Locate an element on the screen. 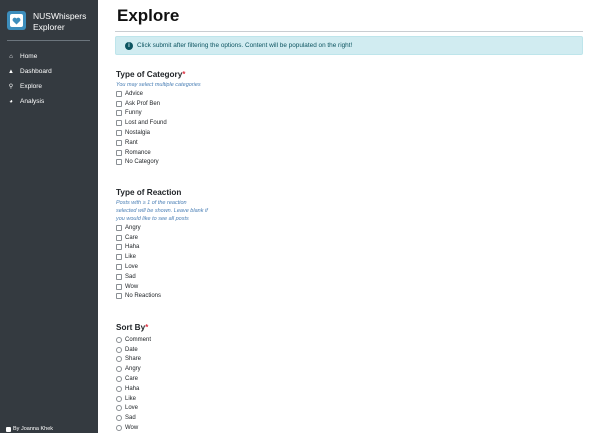 The height and width of the screenshot is (433, 600). reaction-checkbox: Care is located at coordinates (176, 238).